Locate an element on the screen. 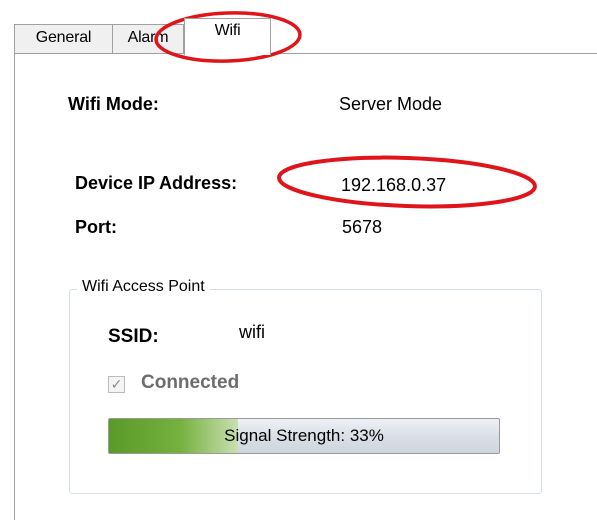 This screenshot has height=520, width=597. tab-strip: General Alarm Wifi is located at coordinates (298, 27).